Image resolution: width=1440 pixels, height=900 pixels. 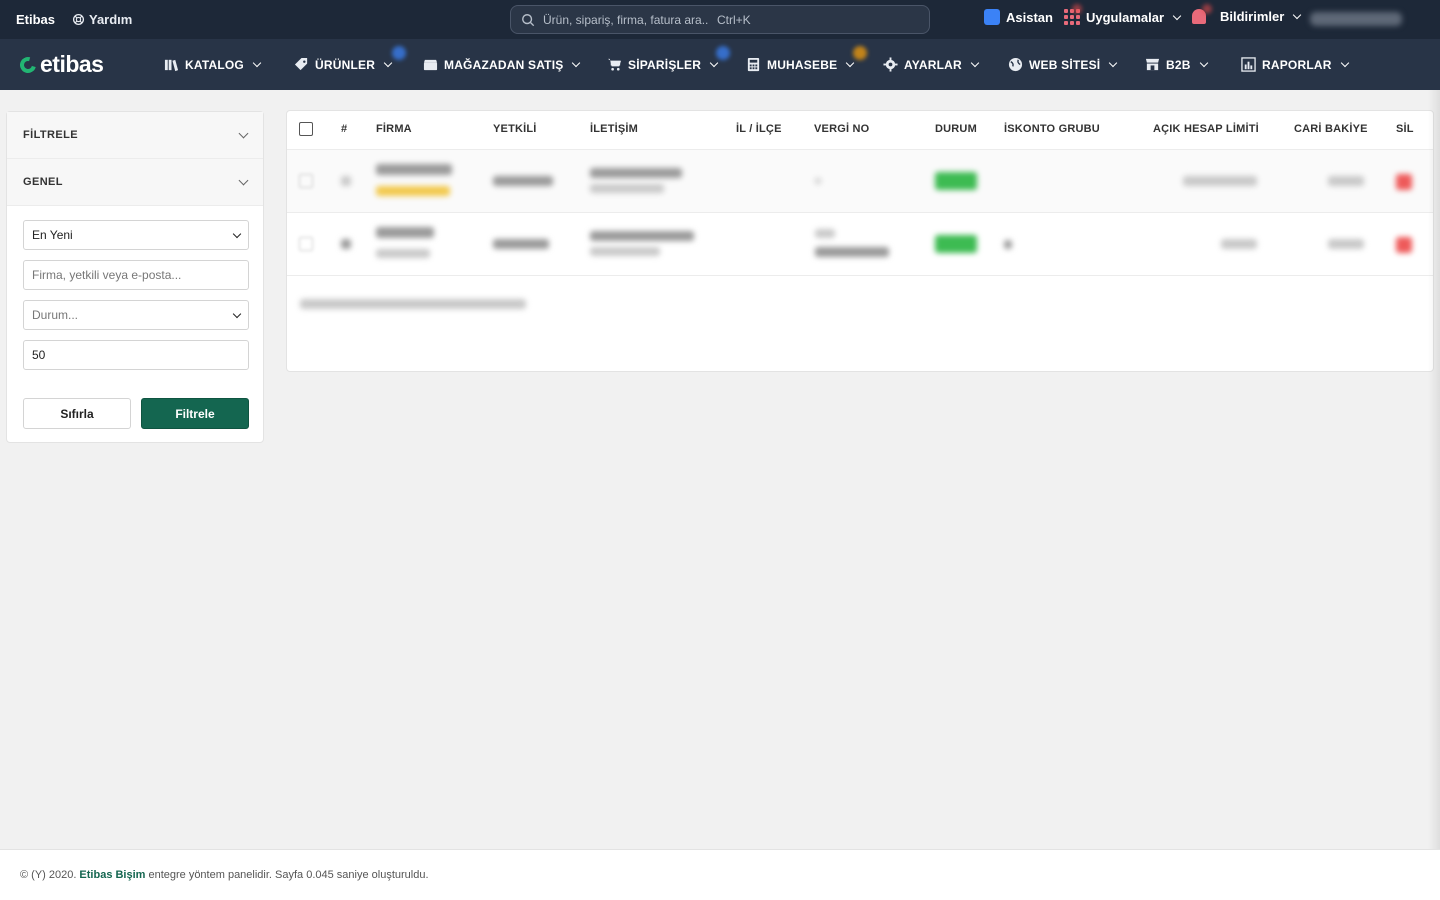 I want to click on search-field, so click(x=136, y=275).